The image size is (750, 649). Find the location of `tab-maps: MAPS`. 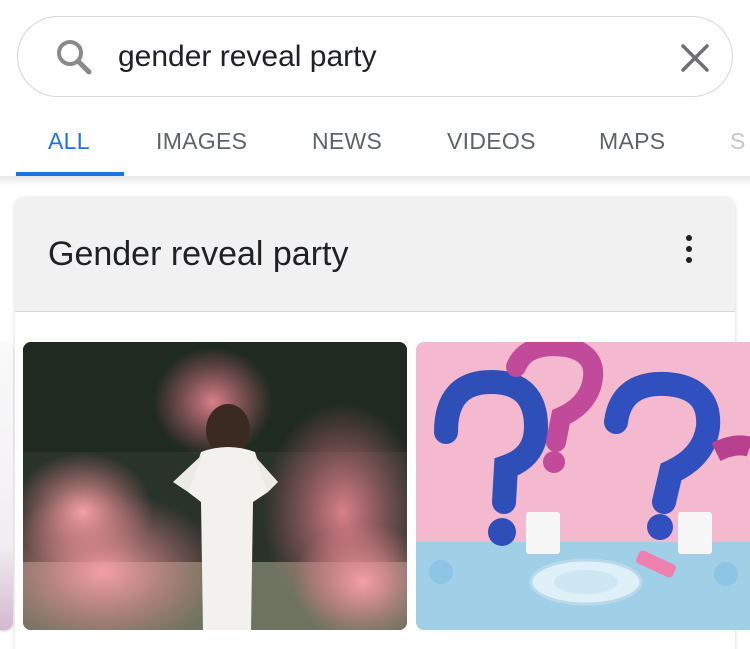

tab-maps: MAPS is located at coordinates (632, 141).